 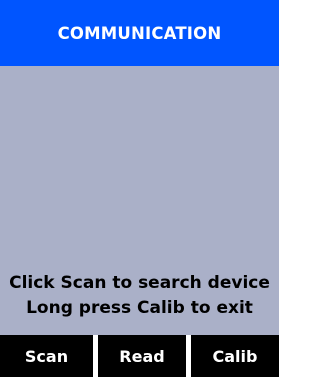 What do you see at coordinates (139, 283) in the screenshot?
I see `instruction-line-scan: Click Scan to search device` at bounding box center [139, 283].